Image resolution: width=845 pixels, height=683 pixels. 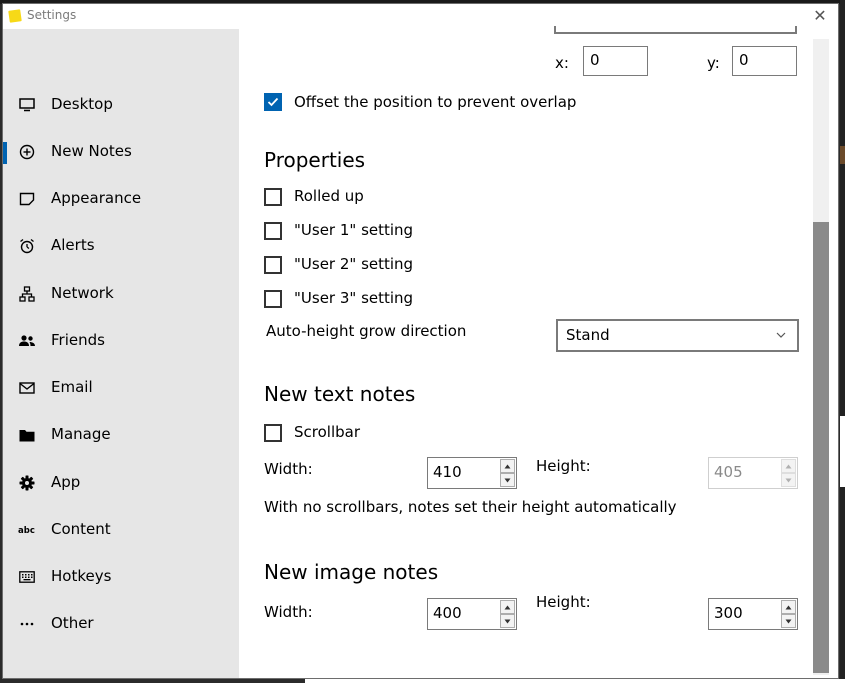 I want to click on image-height-label: Height:, so click(x=563, y=602).